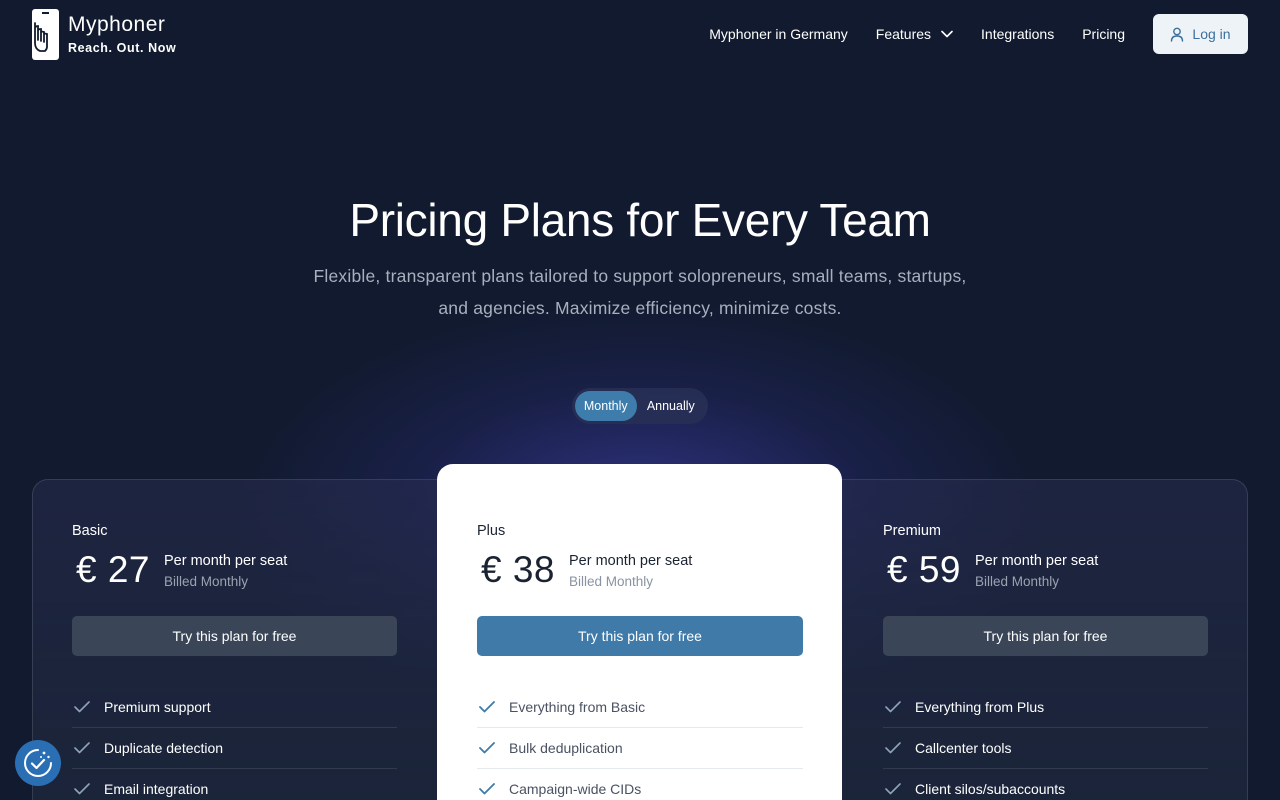  I want to click on nav-link-germany: Myphoner in Germany, so click(778, 34).